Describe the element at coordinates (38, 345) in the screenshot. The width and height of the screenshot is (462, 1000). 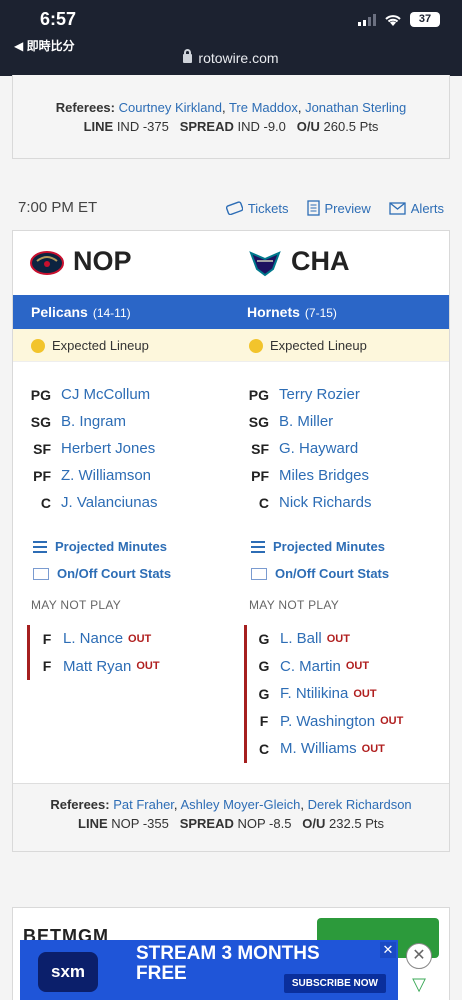
I see `status-dot-icon` at that location.